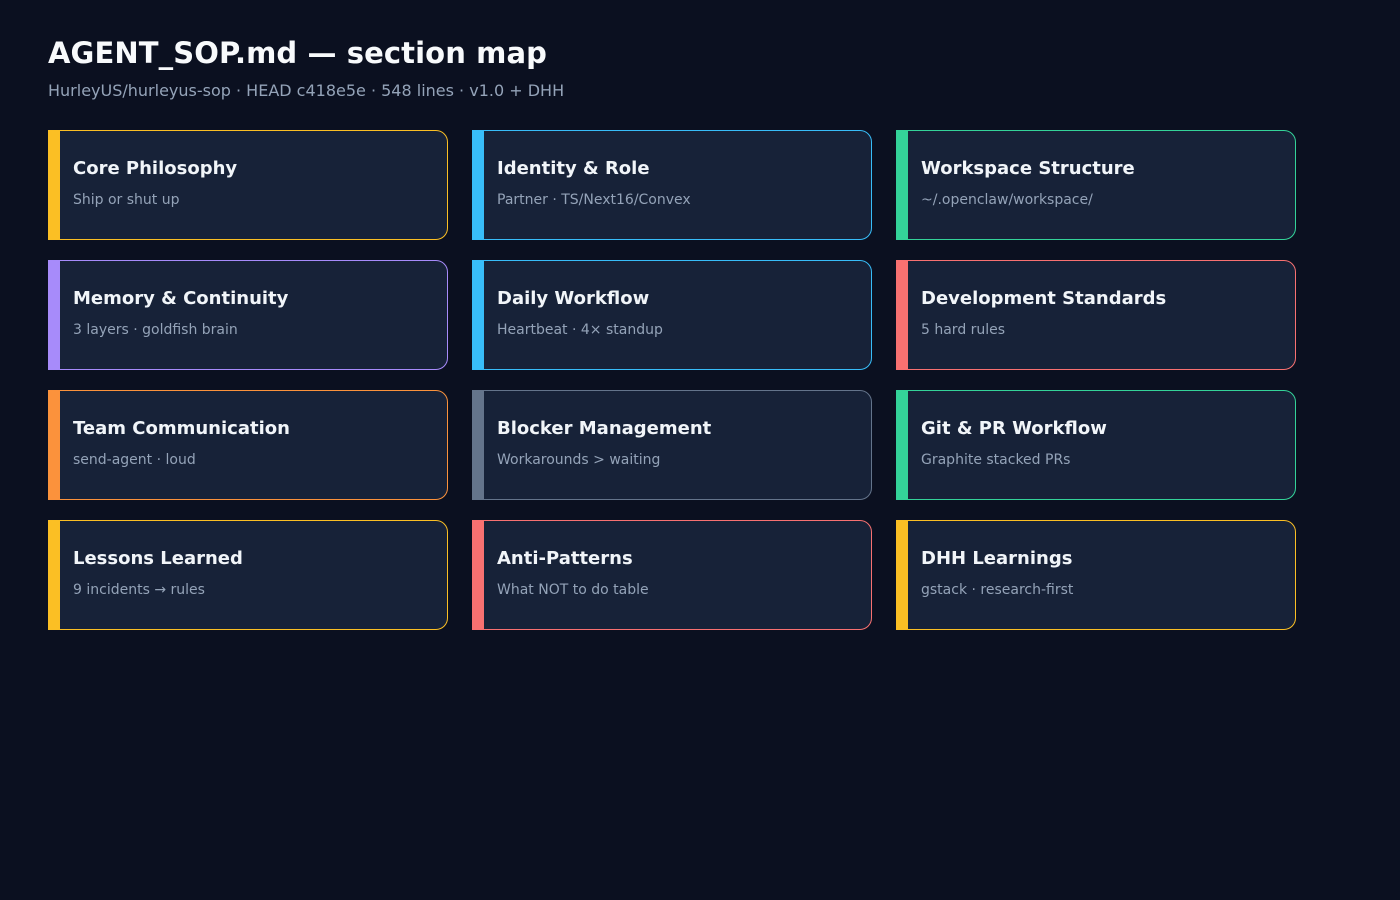  Describe the element at coordinates (1044, 298) in the screenshot. I see `section-title: Development Standards` at that location.